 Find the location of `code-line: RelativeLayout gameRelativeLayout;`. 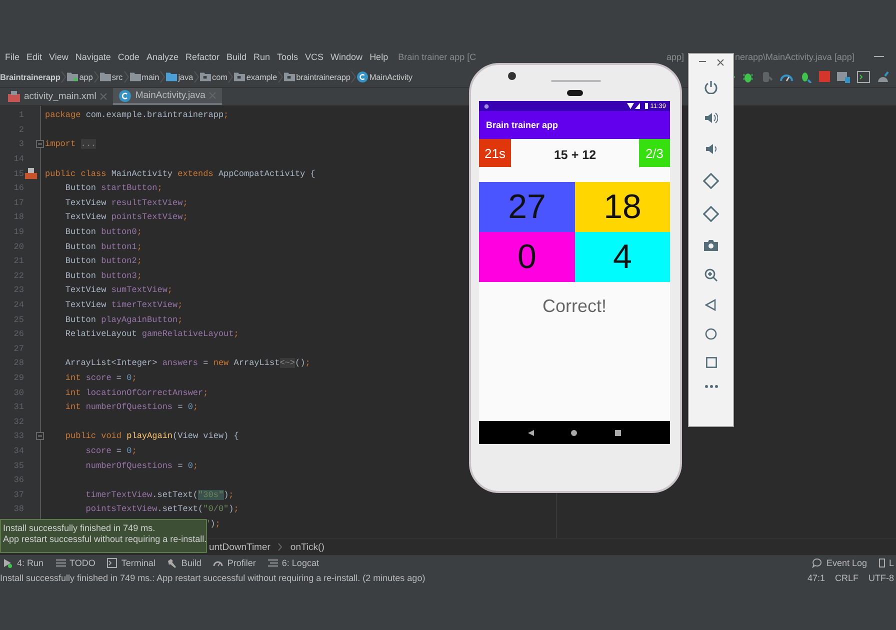

code-line: RelativeLayout gameRelativeLayout; is located at coordinates (151, 334).